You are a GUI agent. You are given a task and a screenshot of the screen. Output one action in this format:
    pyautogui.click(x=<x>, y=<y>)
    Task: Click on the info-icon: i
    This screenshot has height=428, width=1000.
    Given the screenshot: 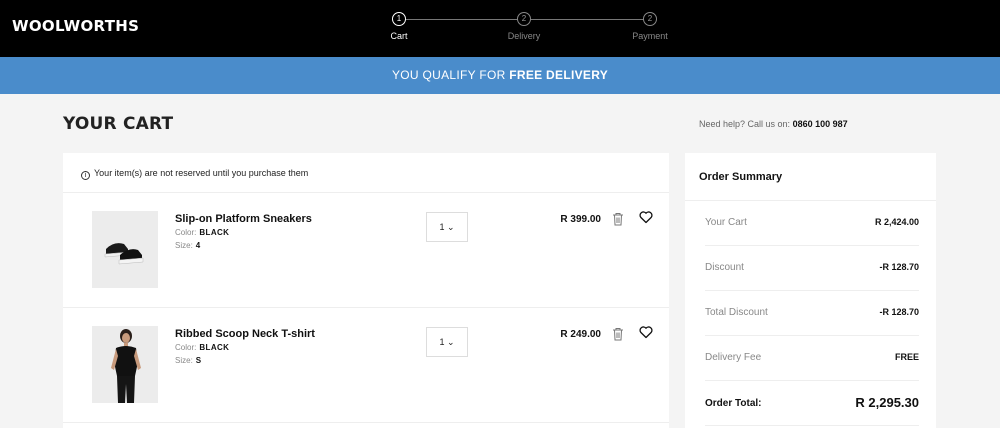 What is the action you would take?
    pyautogui.click(x=85, y=175)
    